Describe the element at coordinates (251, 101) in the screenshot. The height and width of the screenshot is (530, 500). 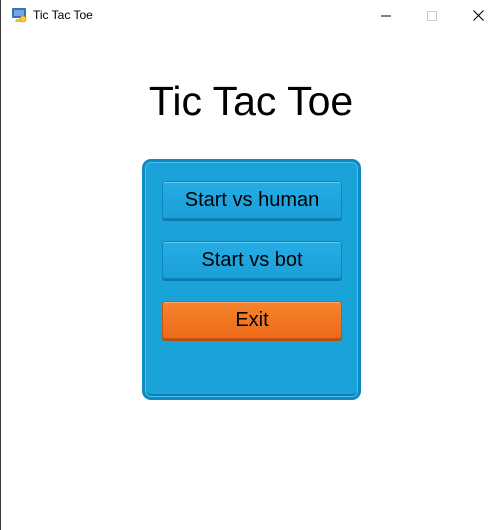
I see `page-title: Tic Tac Toe` at that location.